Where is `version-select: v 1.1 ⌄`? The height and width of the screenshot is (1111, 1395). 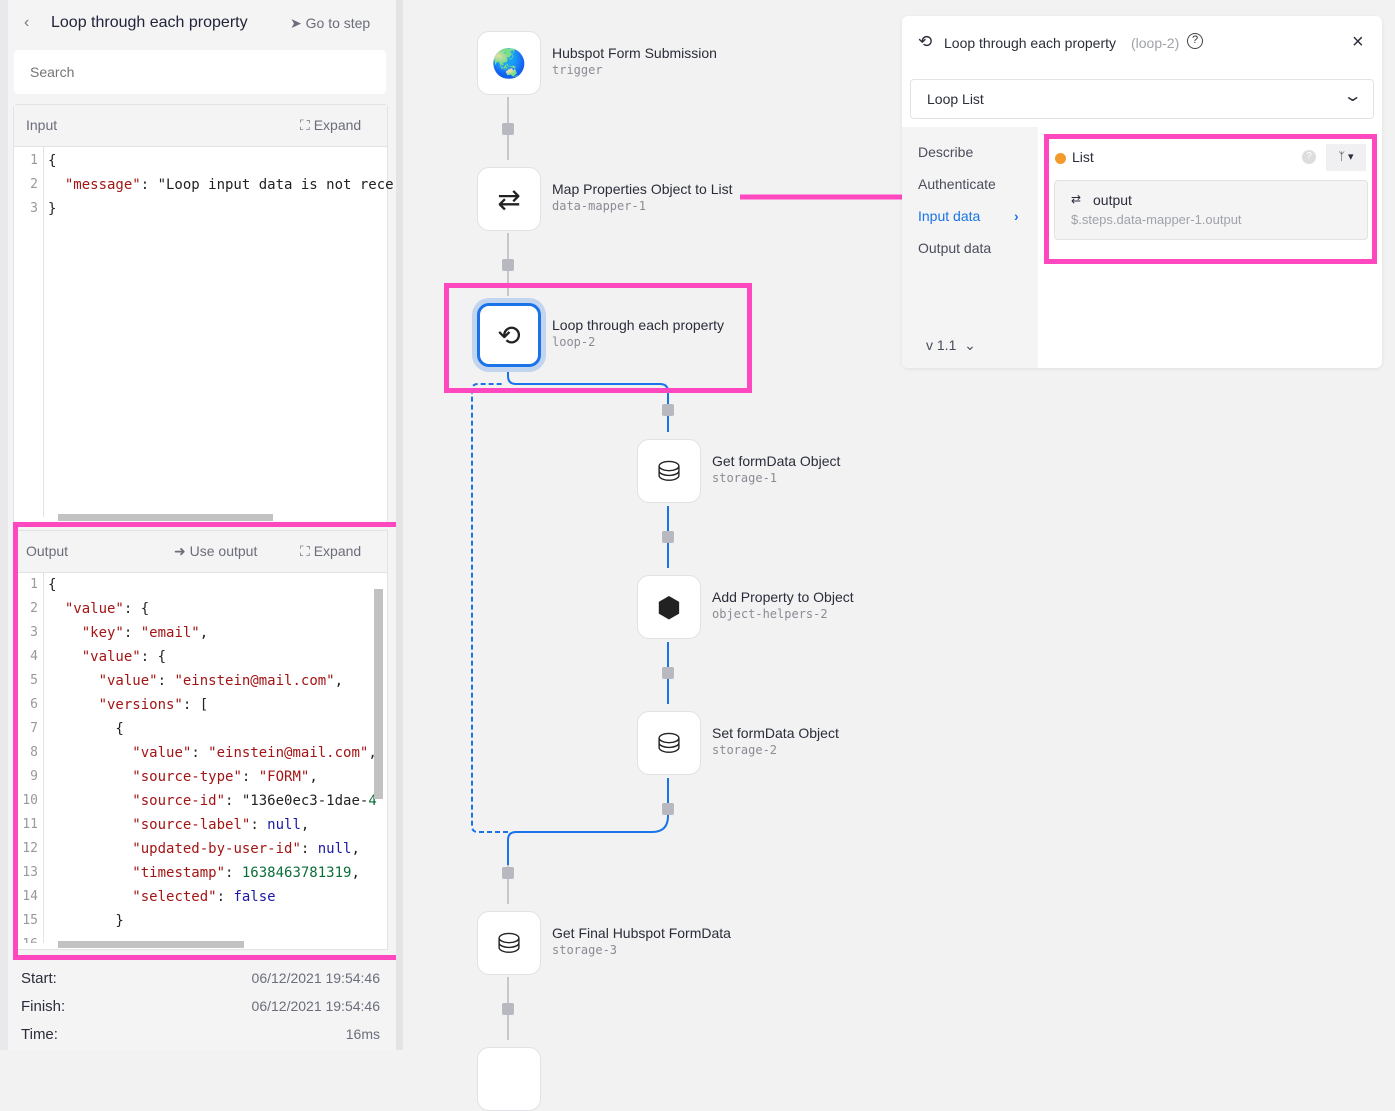
version-select: v 1.1 ⌄ is located at coordinates (951, 345).